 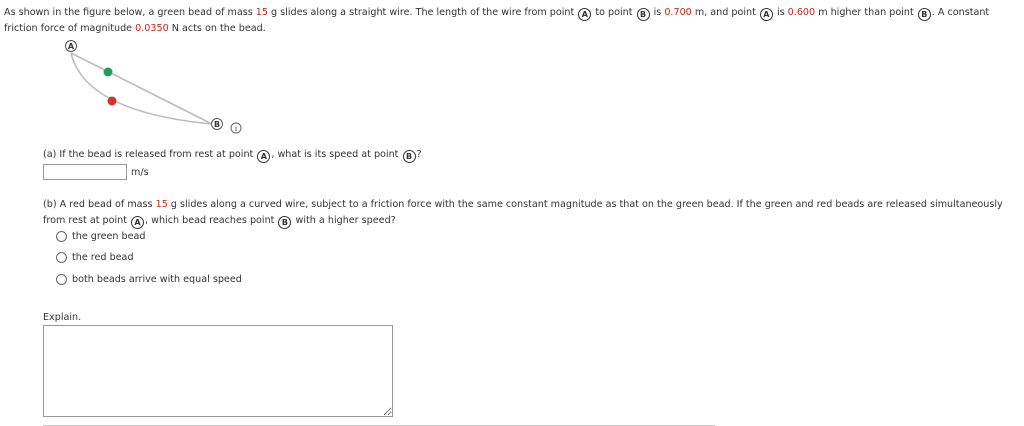 I want to click on intro-text: N acts on the bead., so click(x=217, y=28).